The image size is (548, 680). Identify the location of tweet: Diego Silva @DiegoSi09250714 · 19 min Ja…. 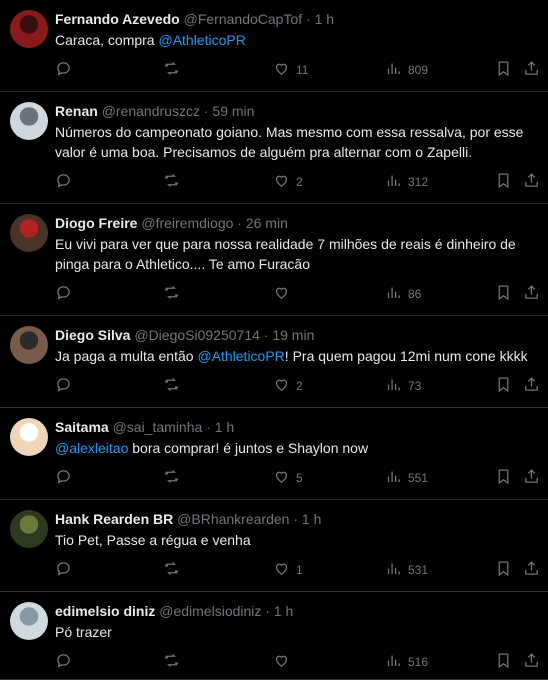
(274, 362).